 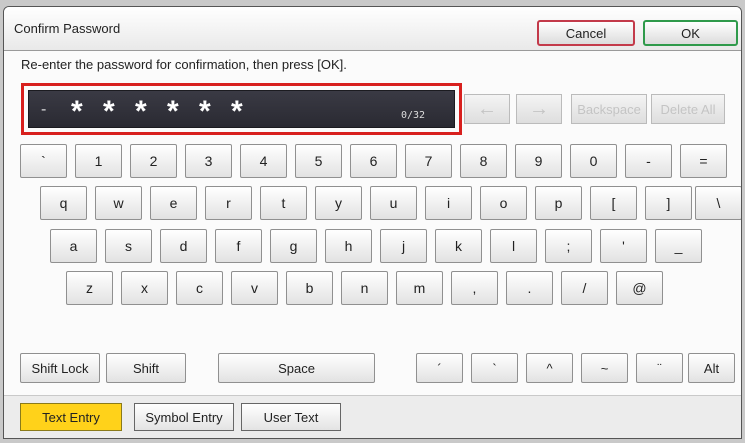 I want to click on key: p, so click(x=558, y=203).